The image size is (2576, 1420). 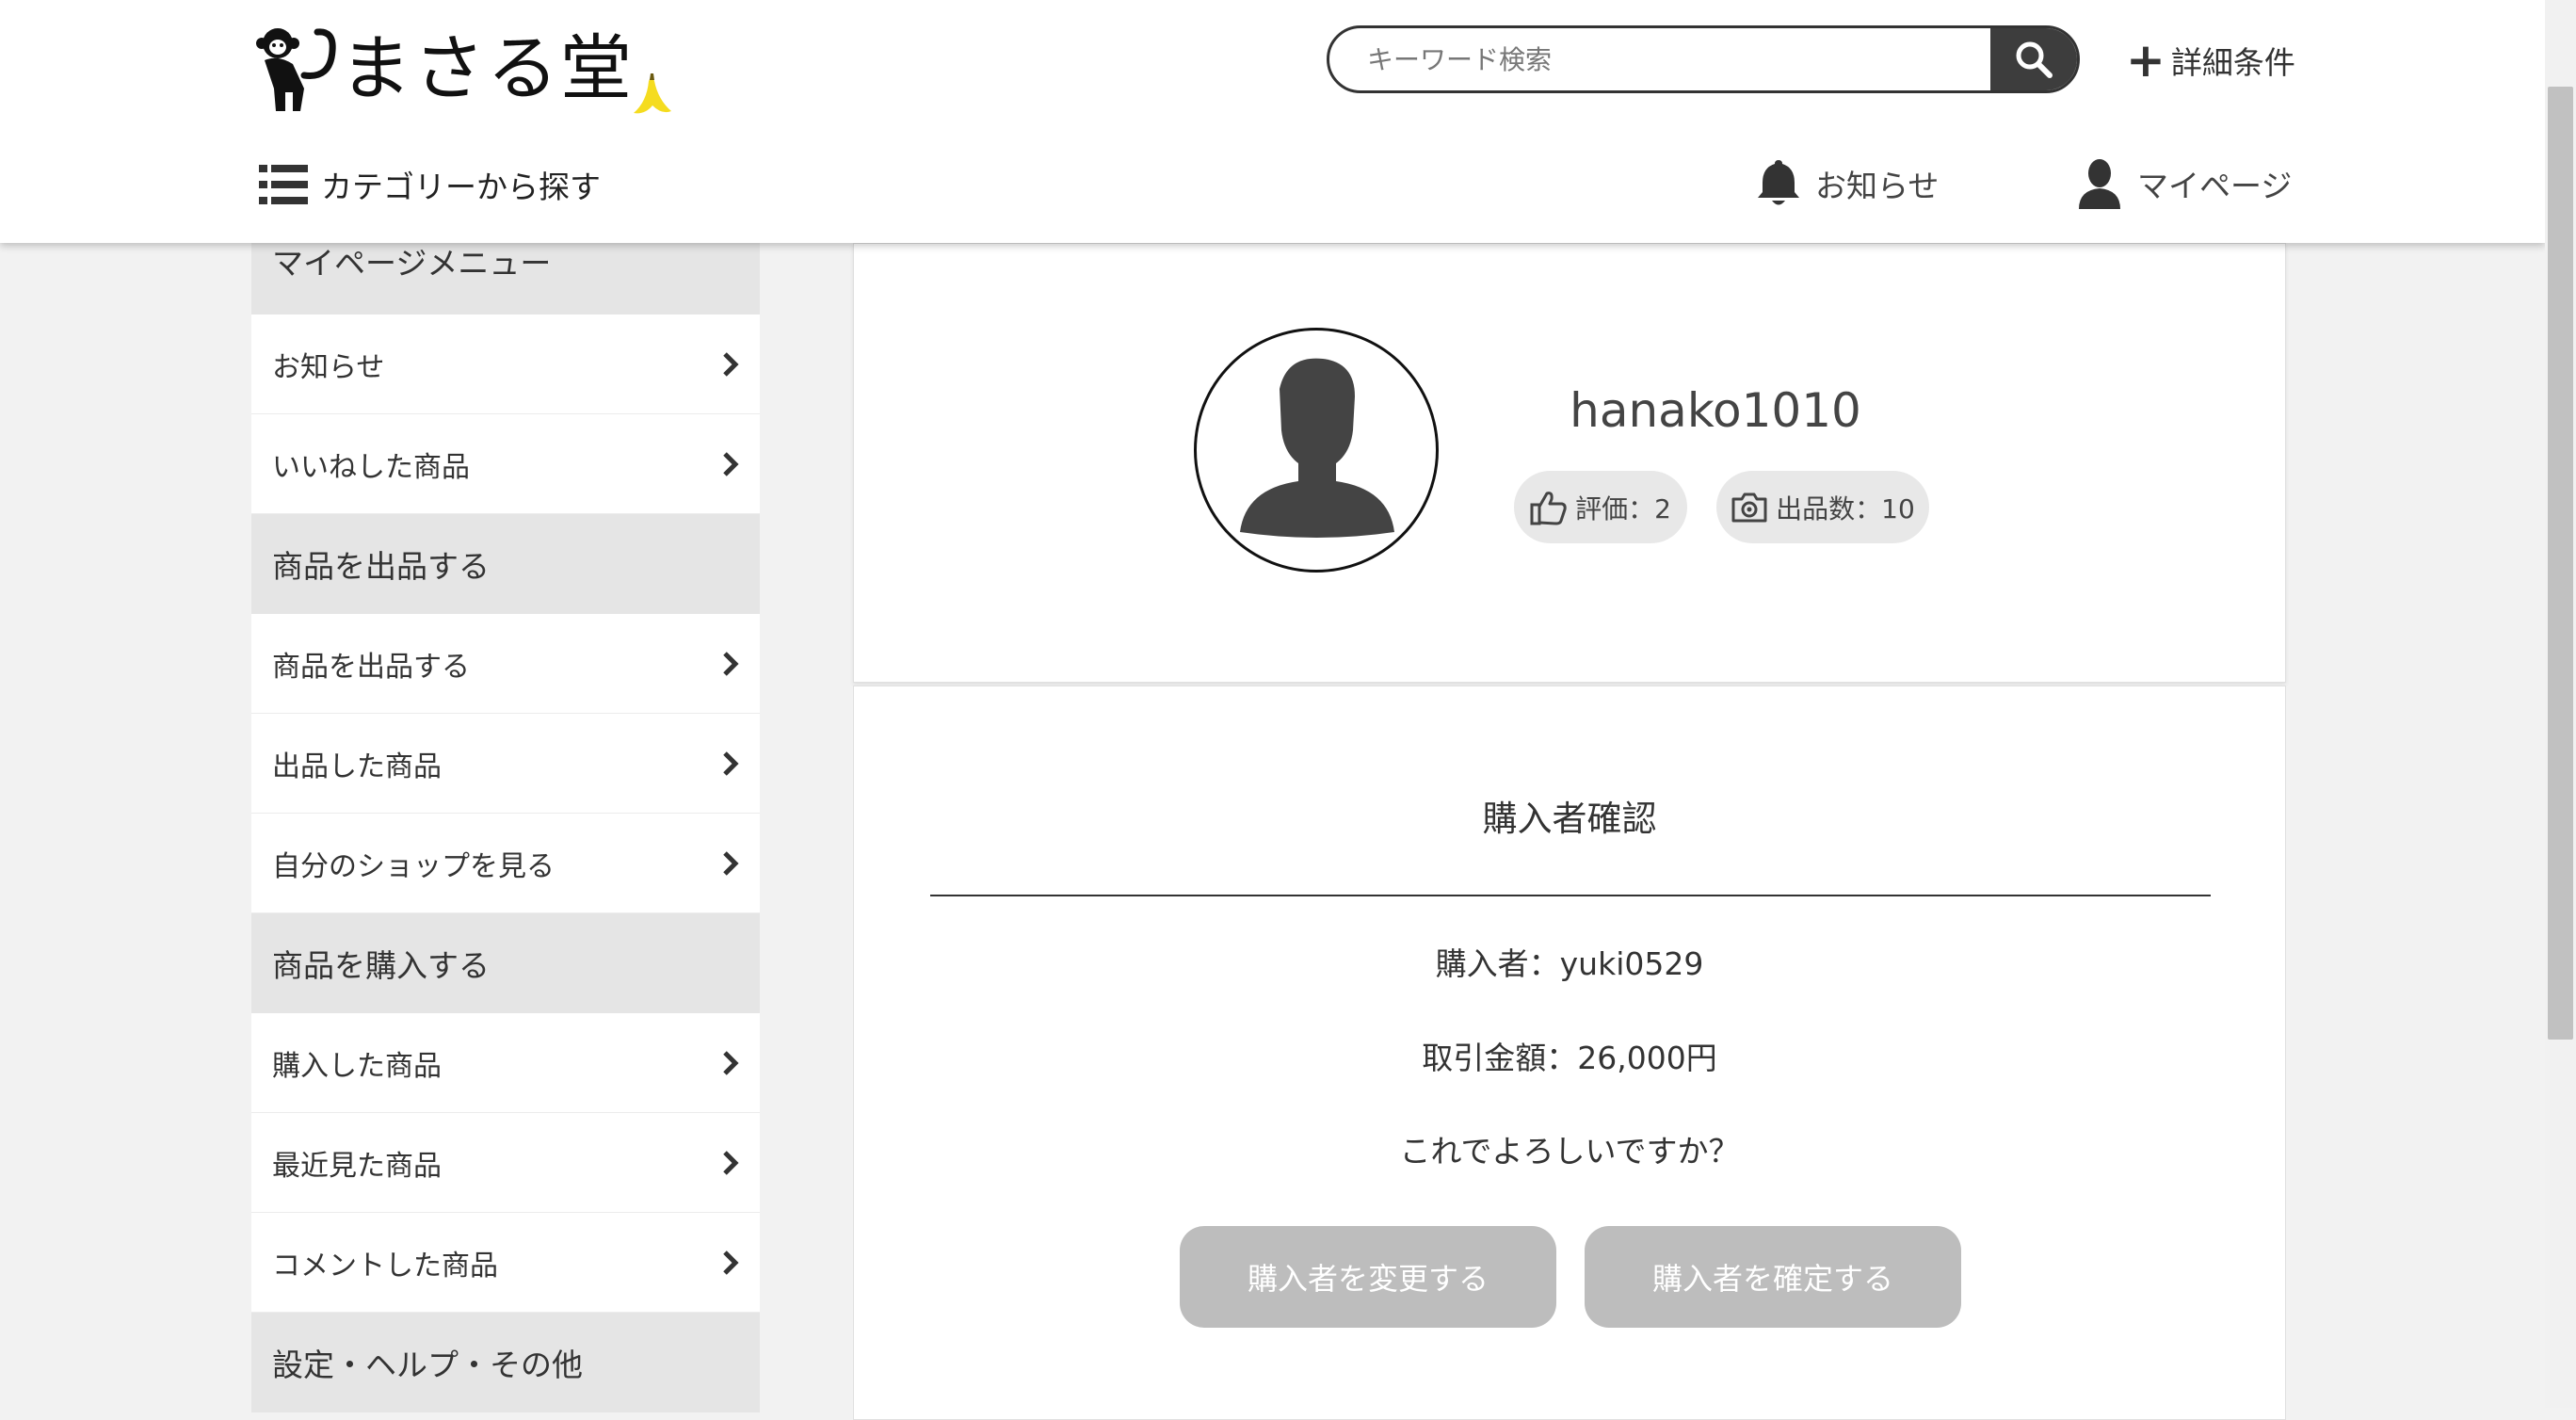 I want to click on sidebar-item-label: 商品を出品する, so click(x=371, y=667).